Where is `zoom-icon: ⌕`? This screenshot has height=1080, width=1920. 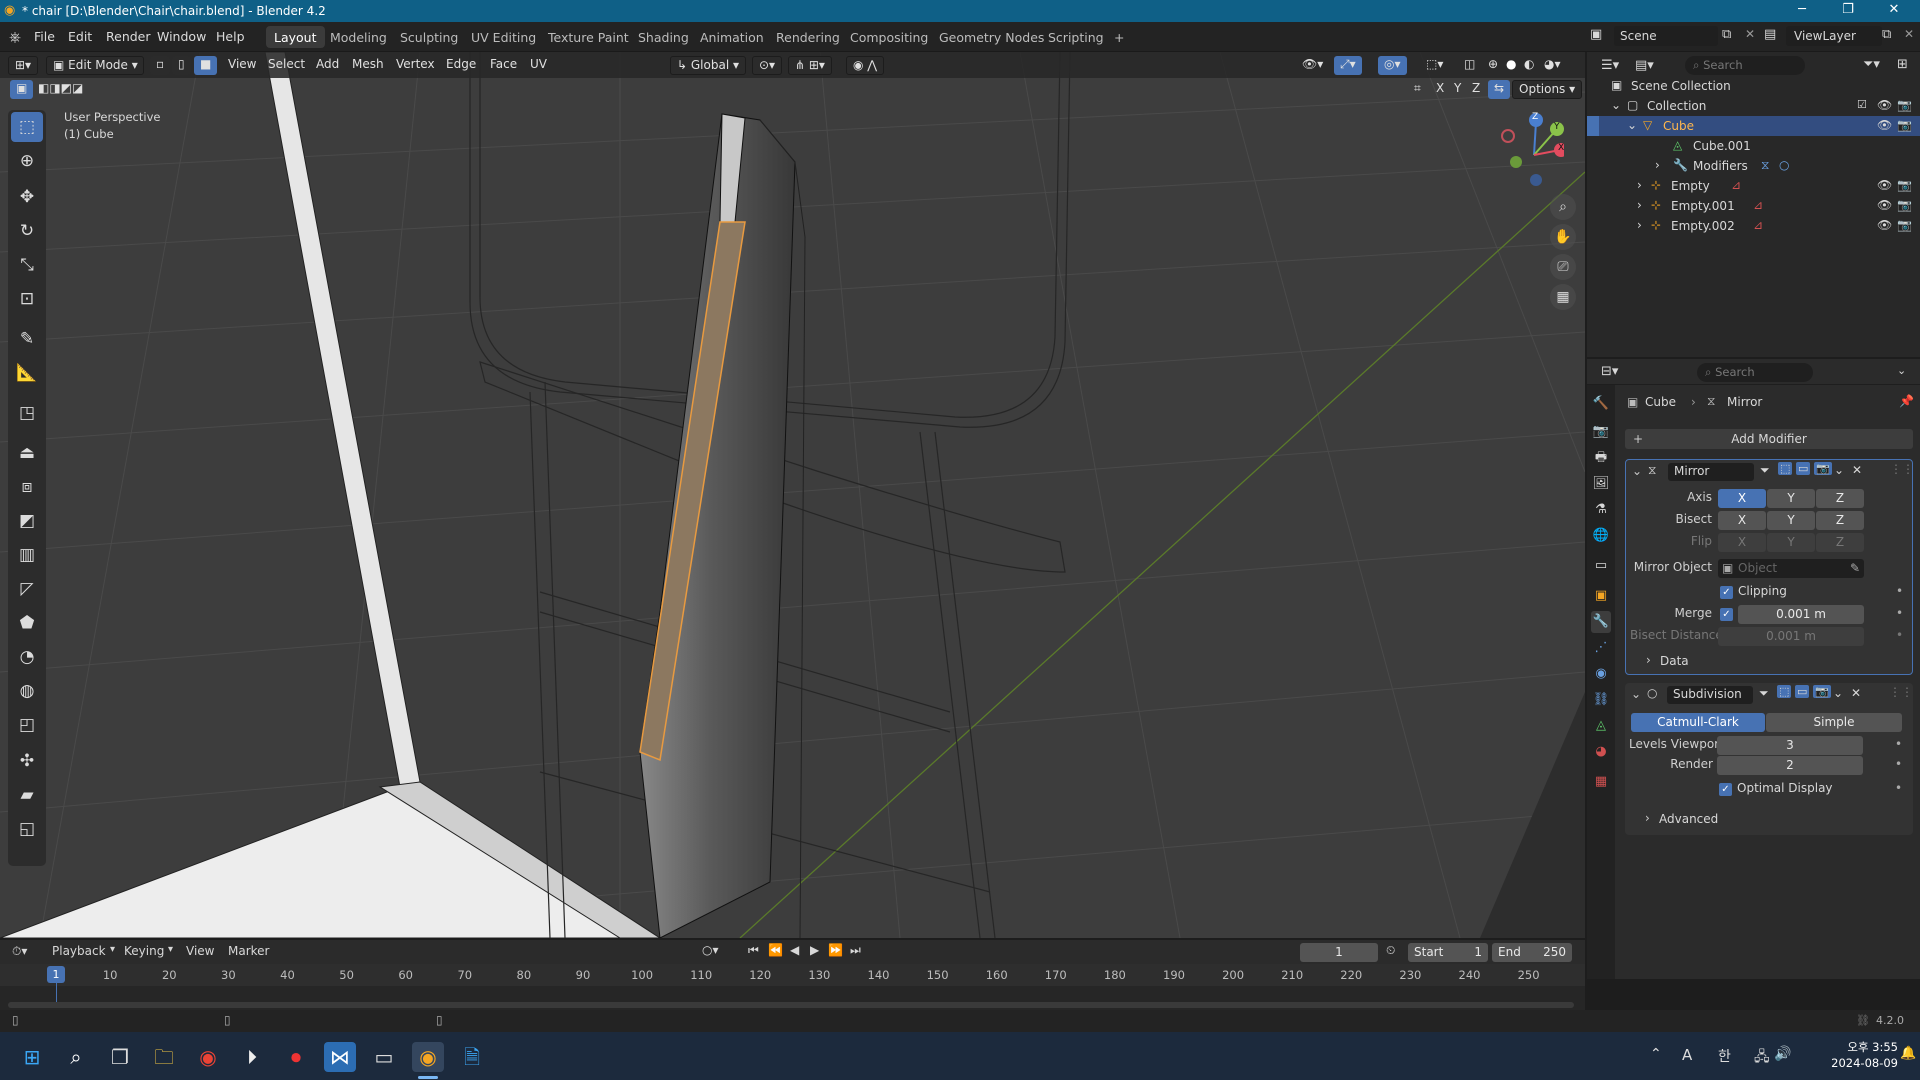 zoom-icon: ⌕ is located at coordinates (1563, 207).